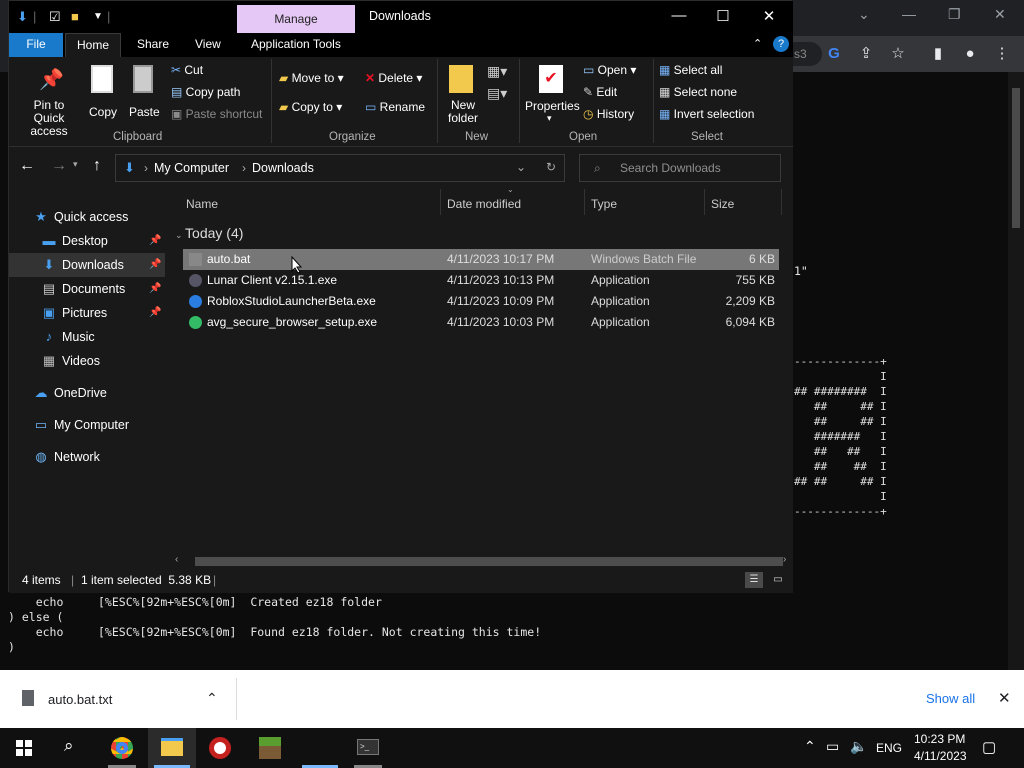  Describe the element at coordinates (24, 748) in the screenshot. I see `start-button` at that location.